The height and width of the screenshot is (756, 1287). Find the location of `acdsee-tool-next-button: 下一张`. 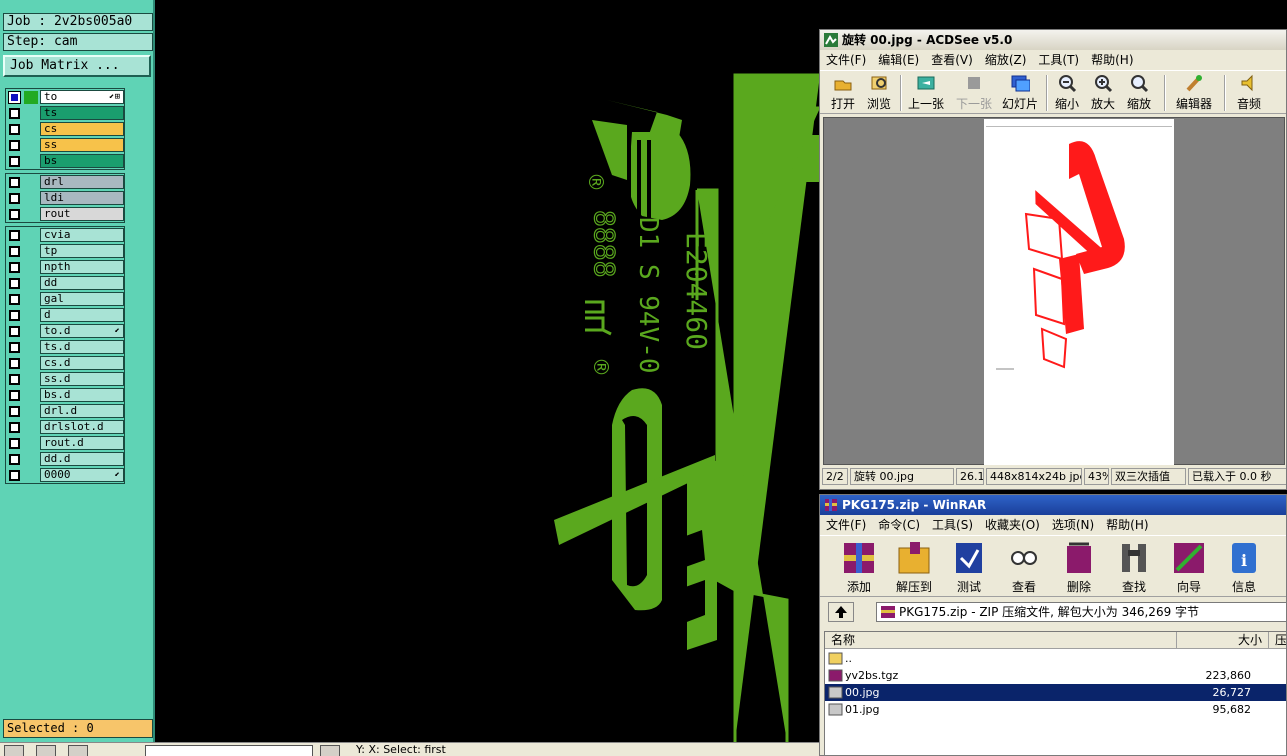

acdsee-tool-next-button: 下一张 is located at coordinates (974, 92).